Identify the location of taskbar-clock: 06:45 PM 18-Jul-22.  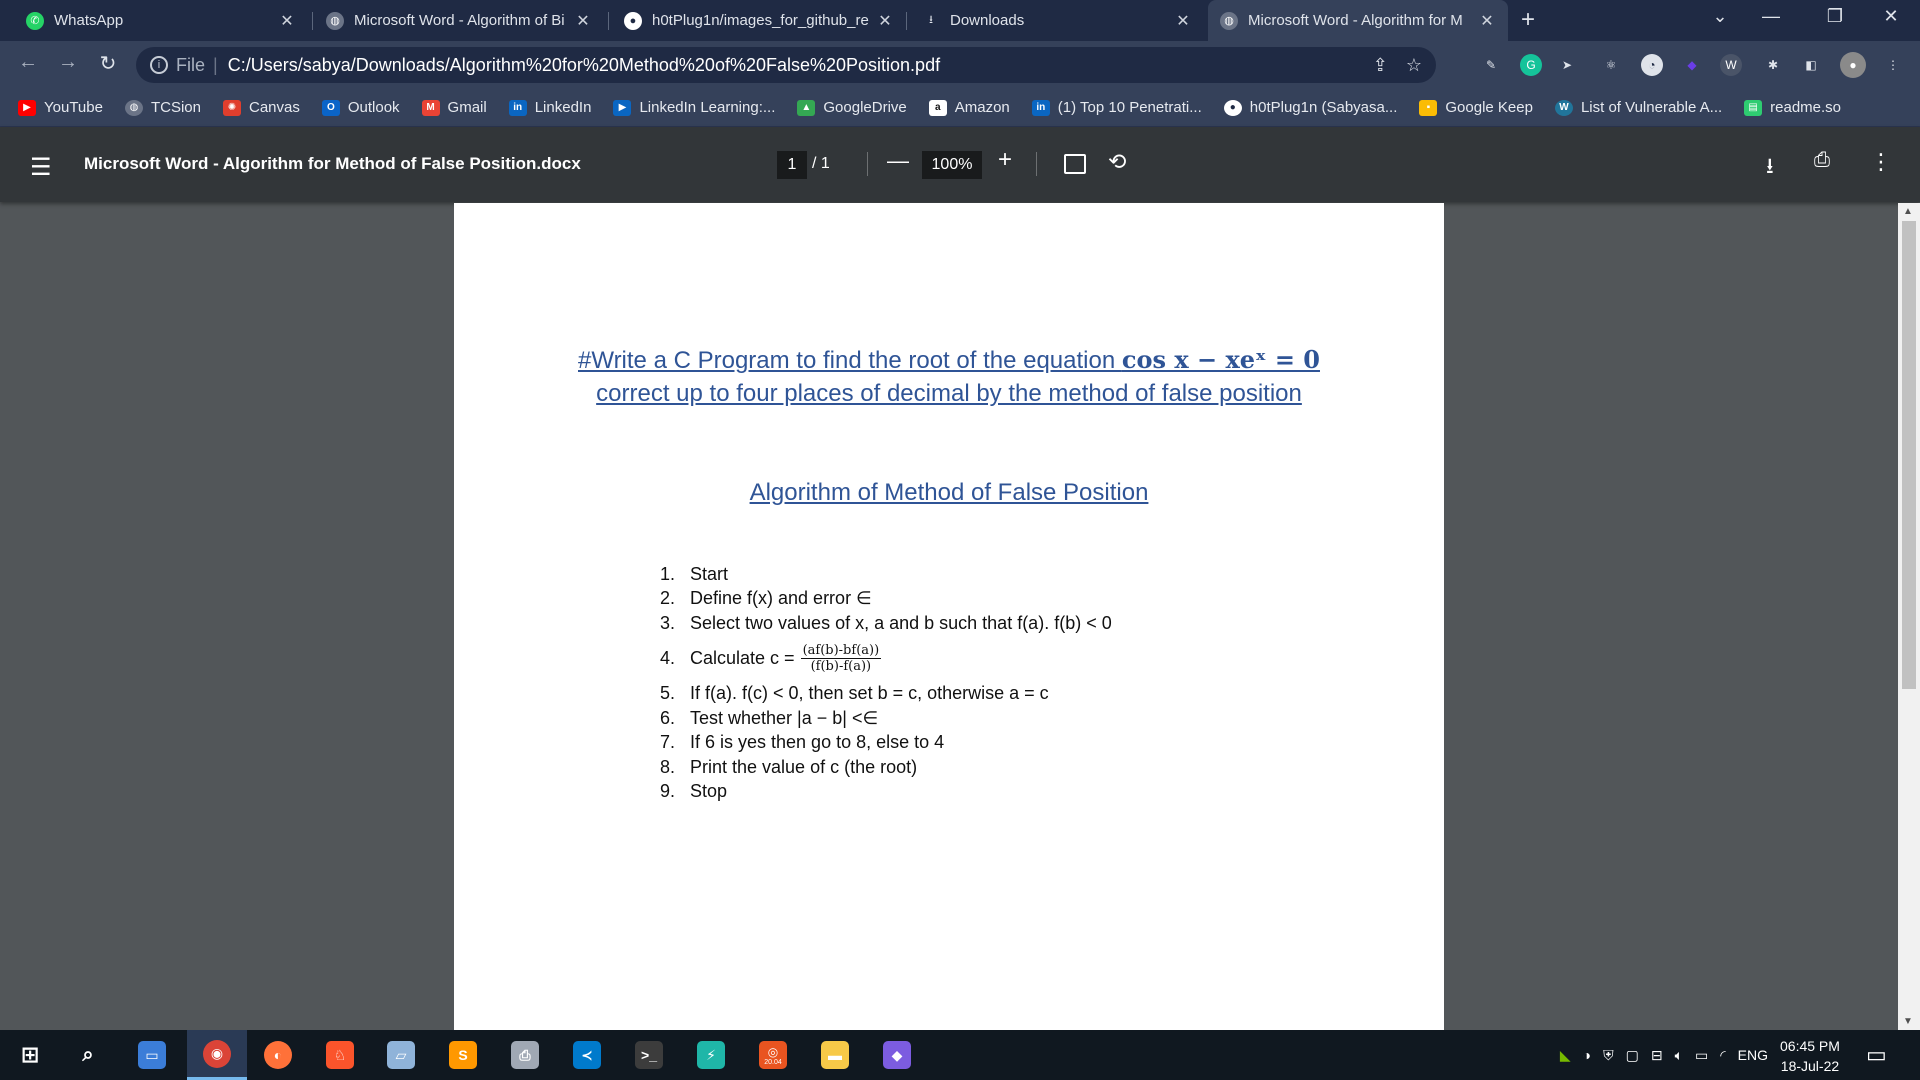
(1810, 1056).